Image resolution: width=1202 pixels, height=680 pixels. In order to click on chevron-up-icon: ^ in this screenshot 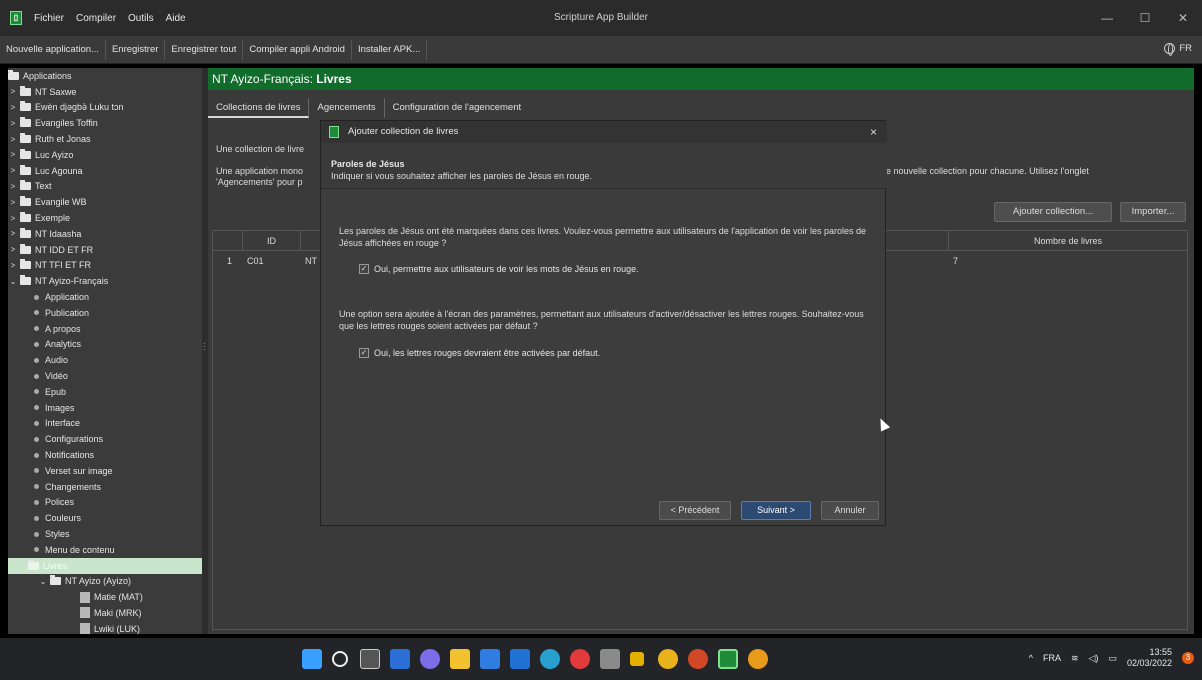, I will do `click(1031, 658)`.